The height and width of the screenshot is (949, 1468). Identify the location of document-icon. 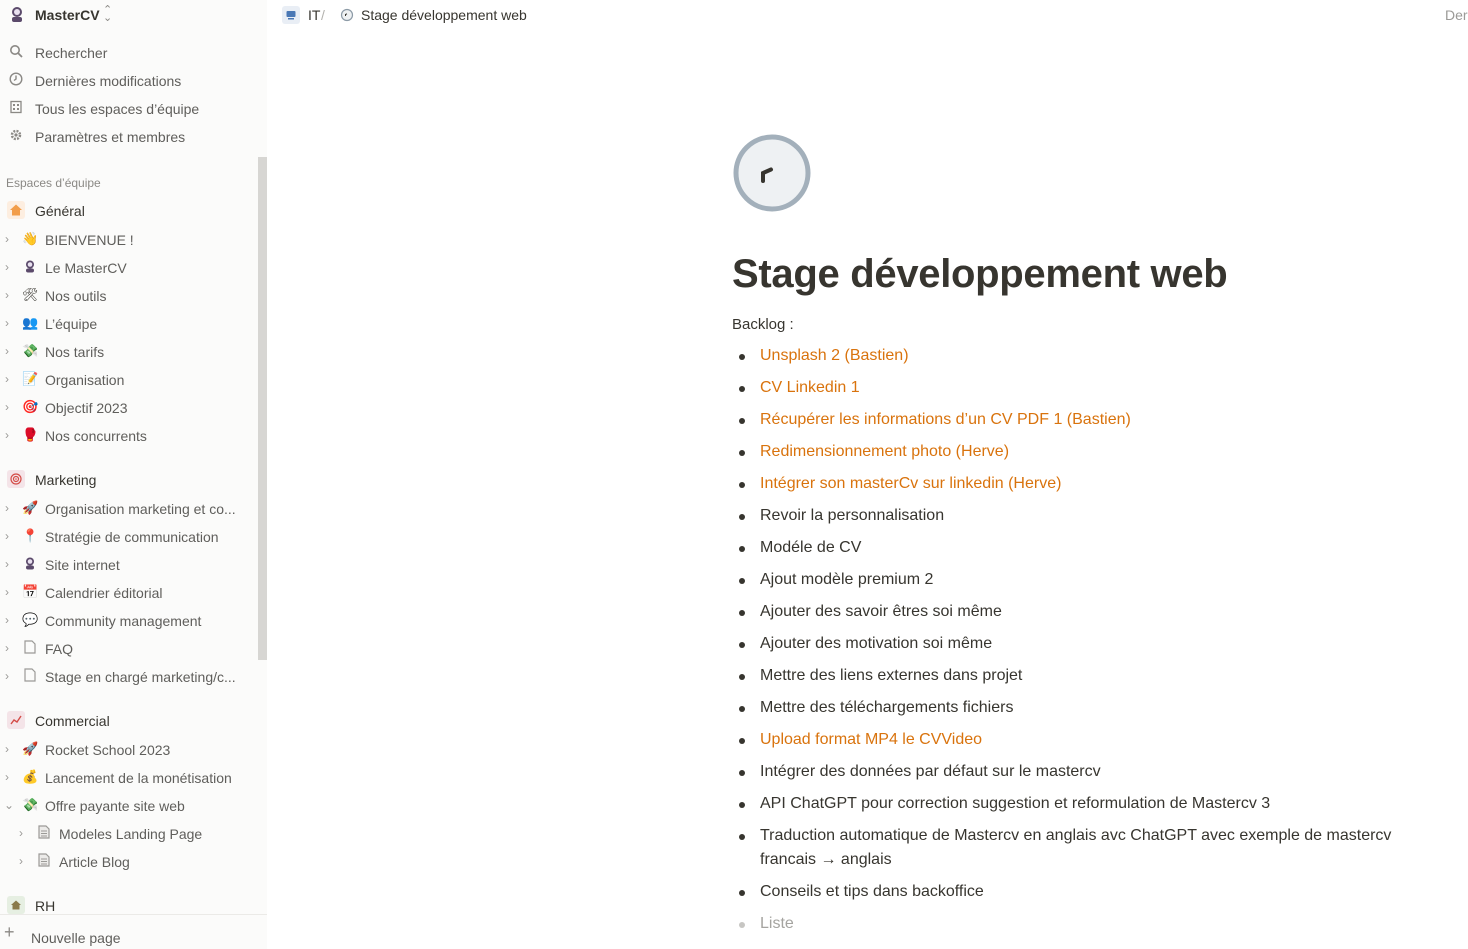
(30, 676).